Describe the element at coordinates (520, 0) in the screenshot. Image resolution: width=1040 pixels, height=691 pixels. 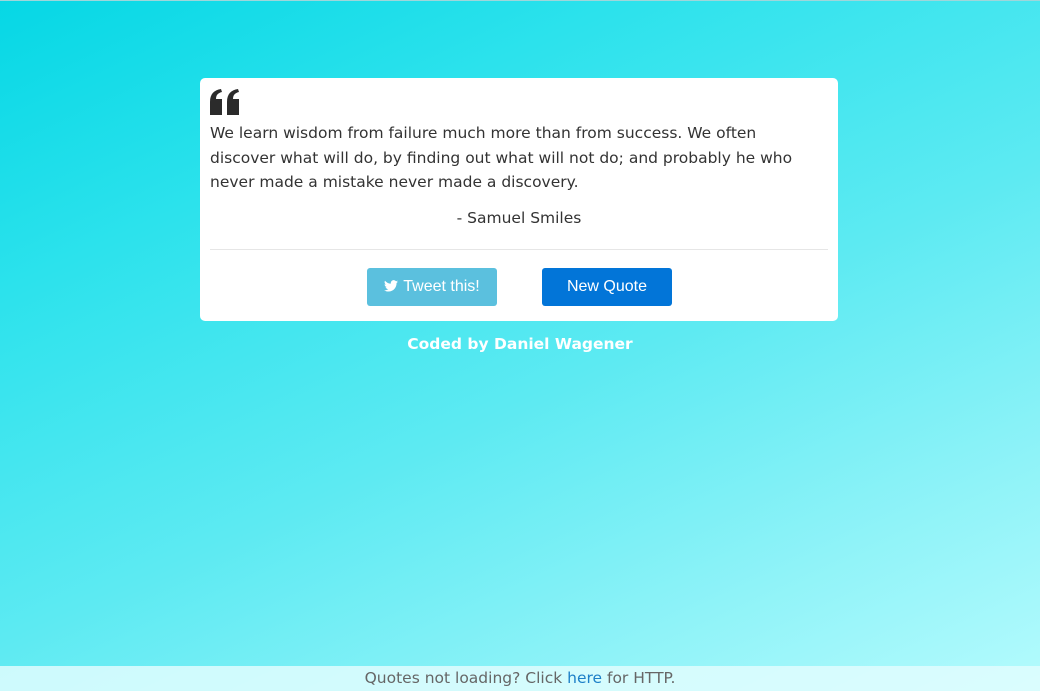
I see `window-top-border` at that location.